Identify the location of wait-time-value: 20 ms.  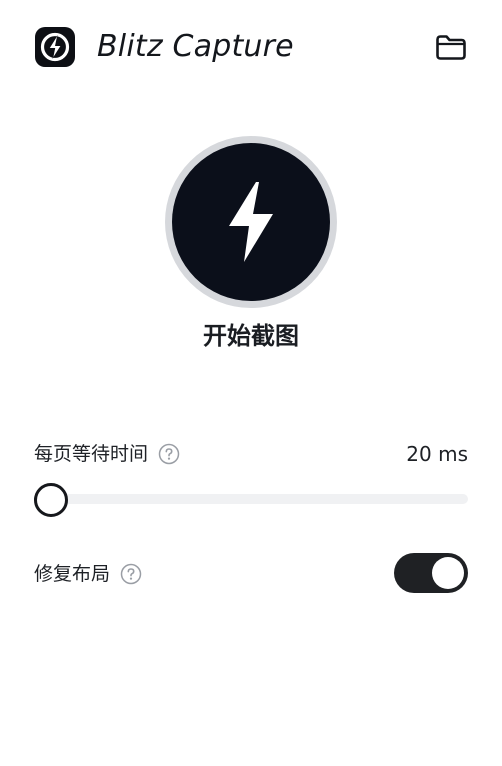
(437, 454).